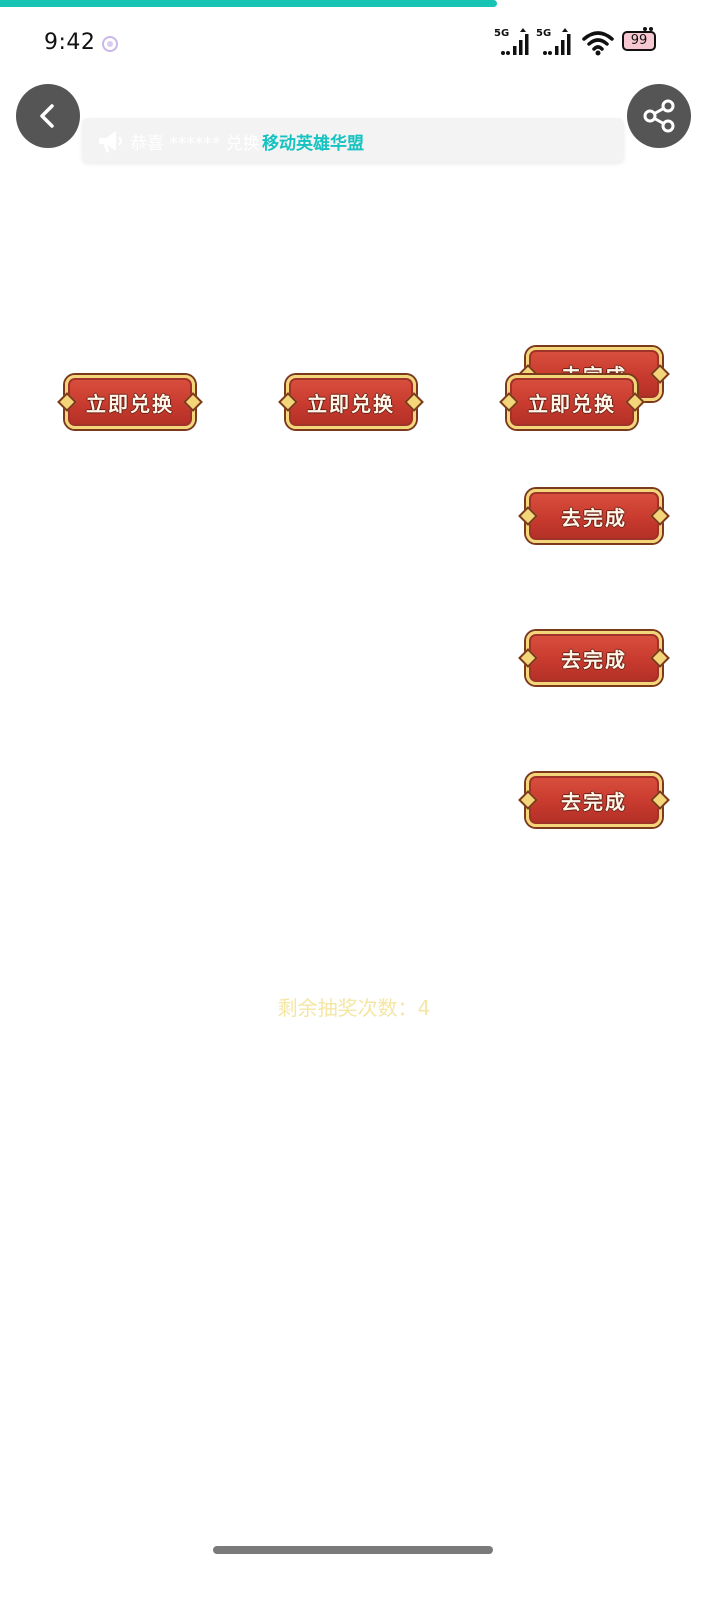 This screenshot has width=720, height=1600. I want to click on task-complete-button-4: 去完成, so click(594, 800).